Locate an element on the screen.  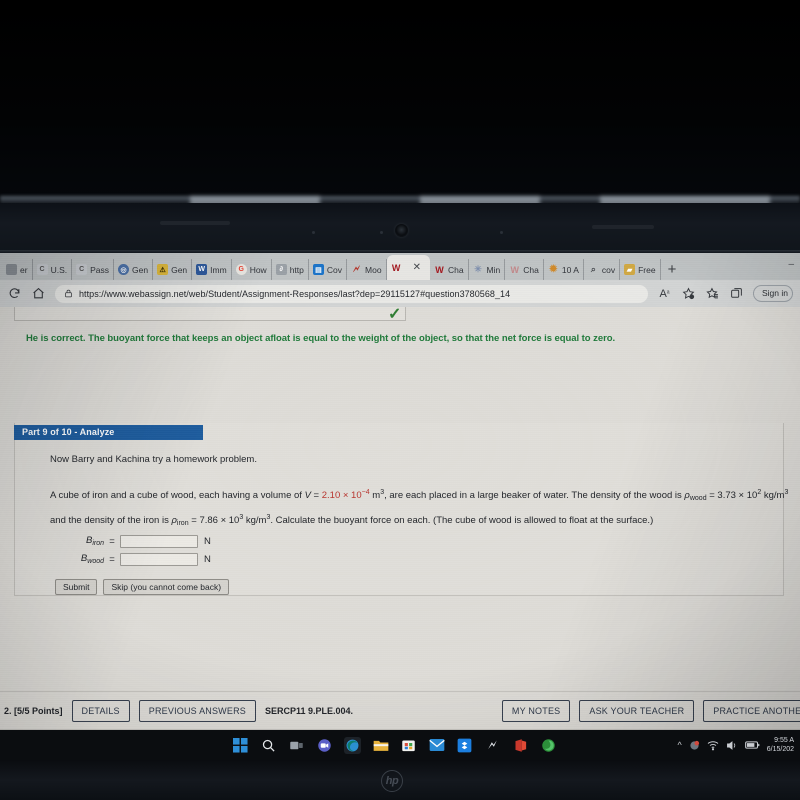
task-view-icon is located at coordinates (296, 745).